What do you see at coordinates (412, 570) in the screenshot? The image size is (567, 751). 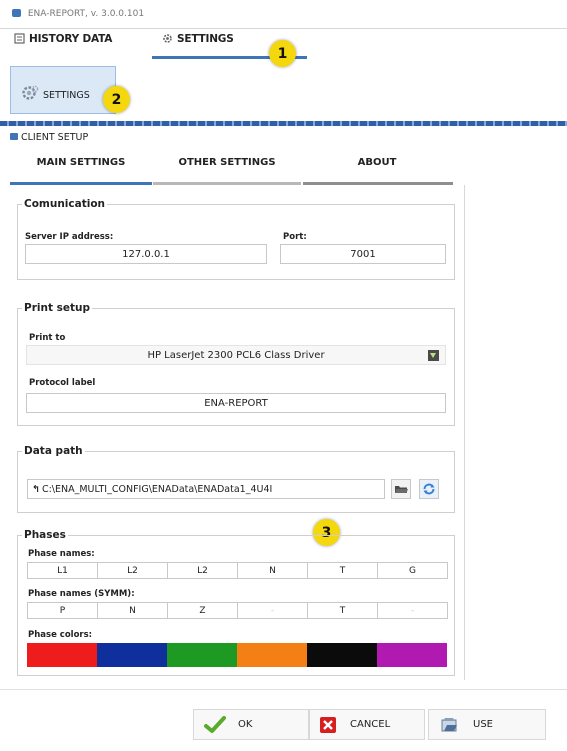 I see `phase-name-input: G` at bounding box center [412, 570].